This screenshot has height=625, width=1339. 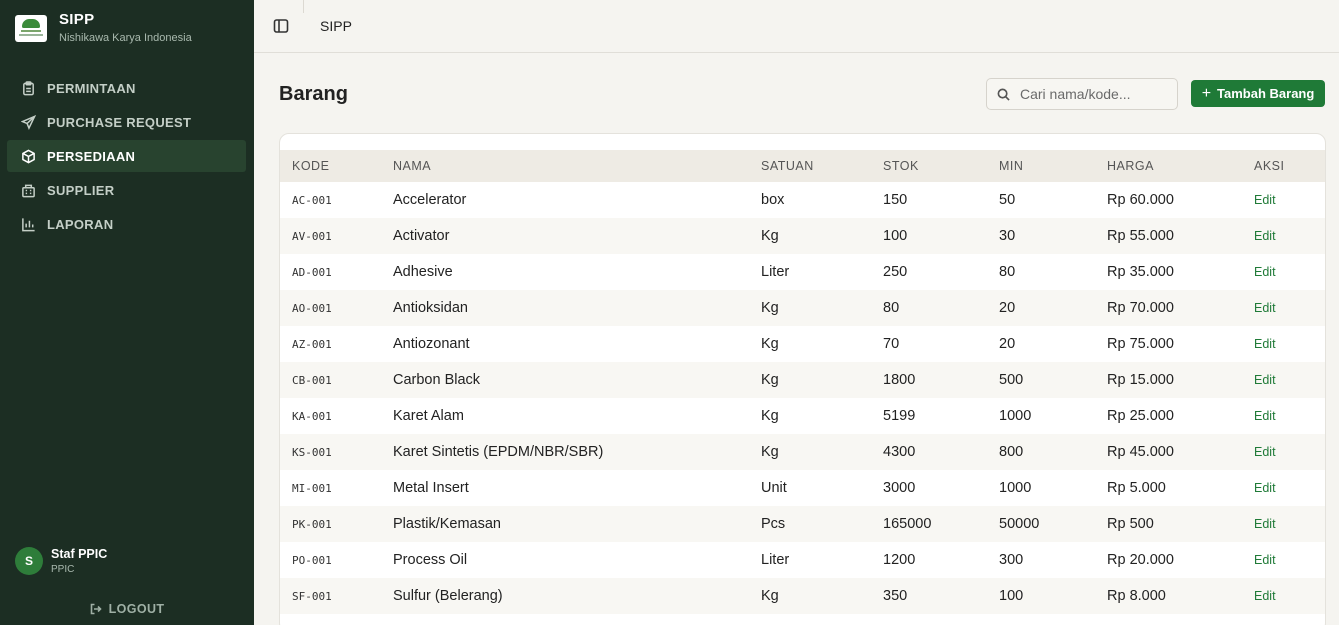 I want to click on header-divider, so click(x=303, y=6).